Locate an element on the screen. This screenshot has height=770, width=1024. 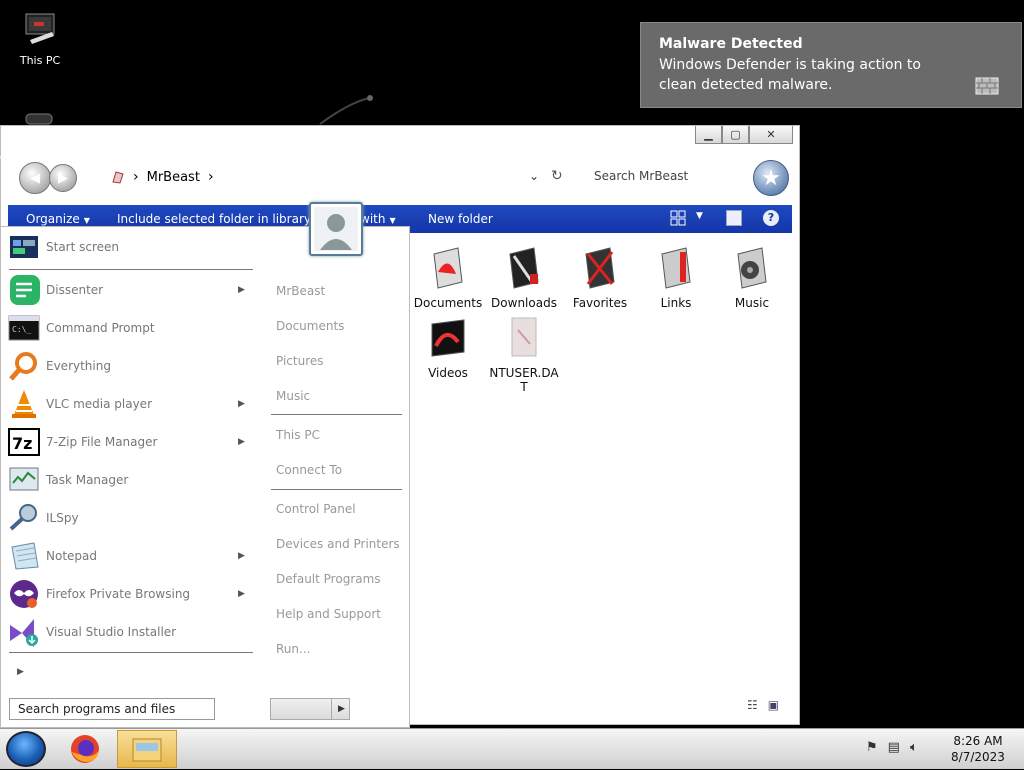
submenu-arrow-icon: ▶ is located at coordinates (241, 442).